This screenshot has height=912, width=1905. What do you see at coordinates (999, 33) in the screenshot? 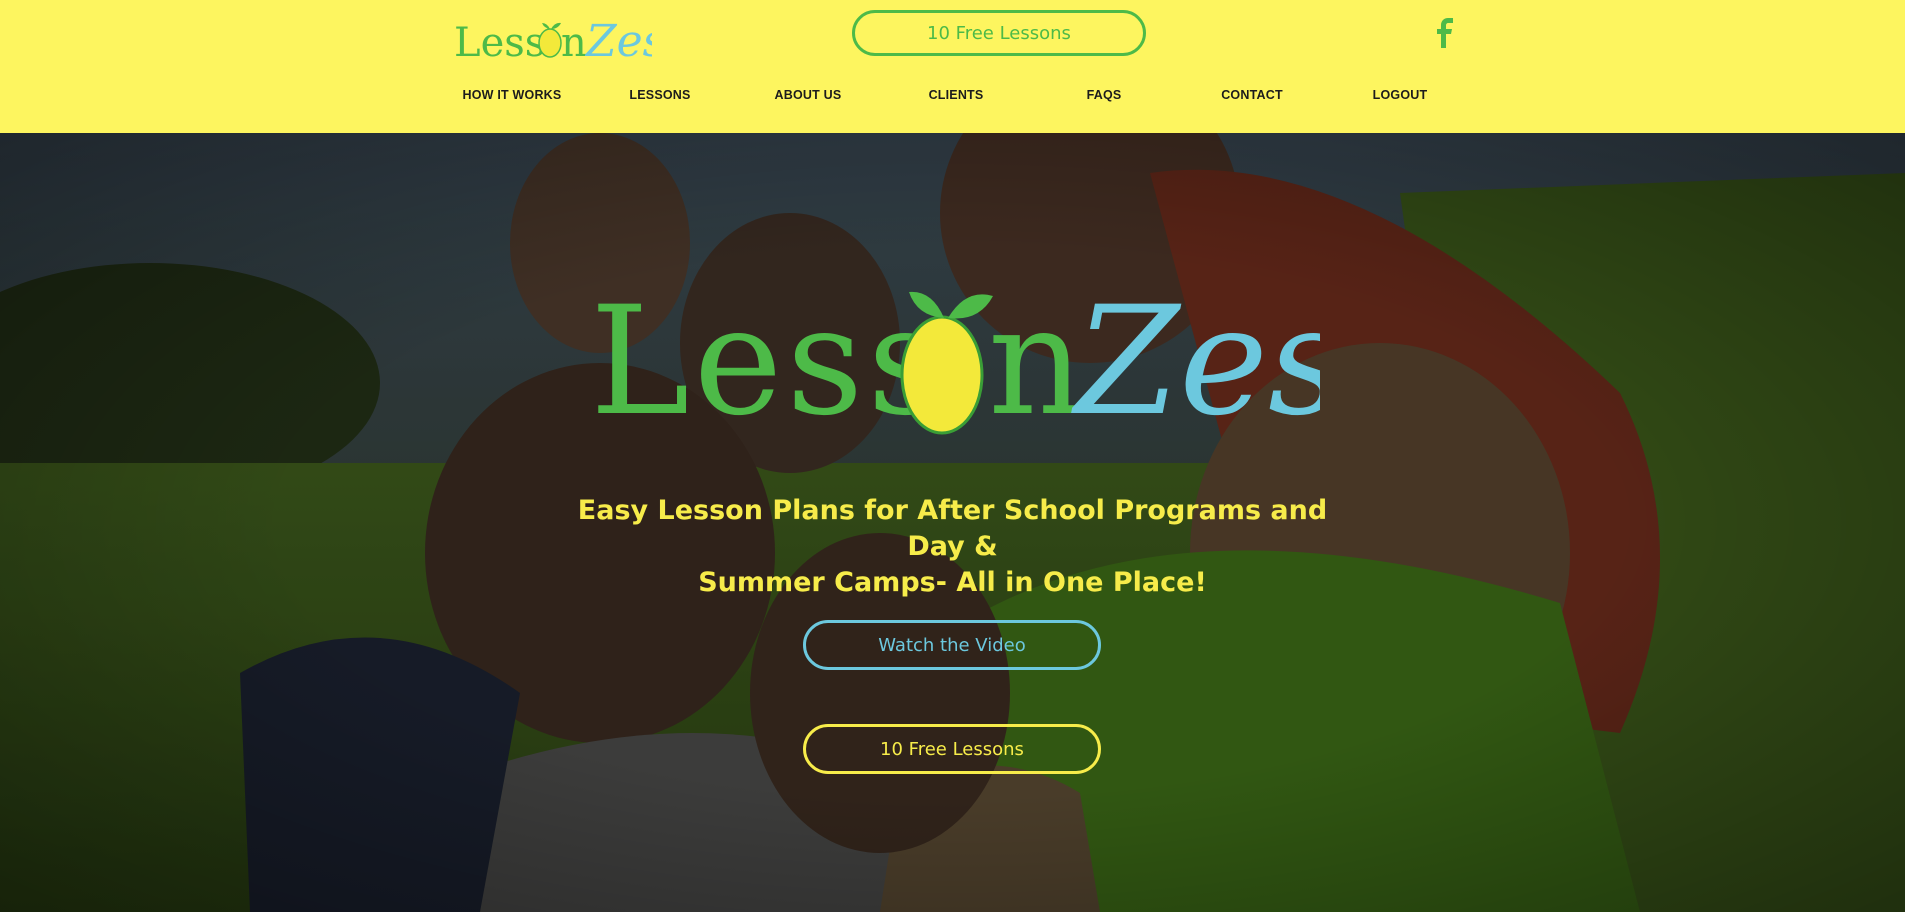
I see `free-lessons-header-button: 10 Free Lessons` at bounding box center [999, 33].